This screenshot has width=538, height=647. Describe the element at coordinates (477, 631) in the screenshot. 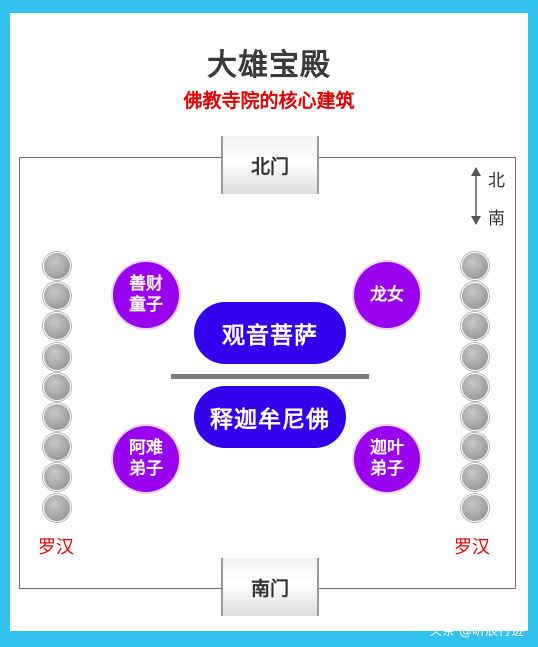

I see `watermark: 头条 @昕辰行迹` at that location.